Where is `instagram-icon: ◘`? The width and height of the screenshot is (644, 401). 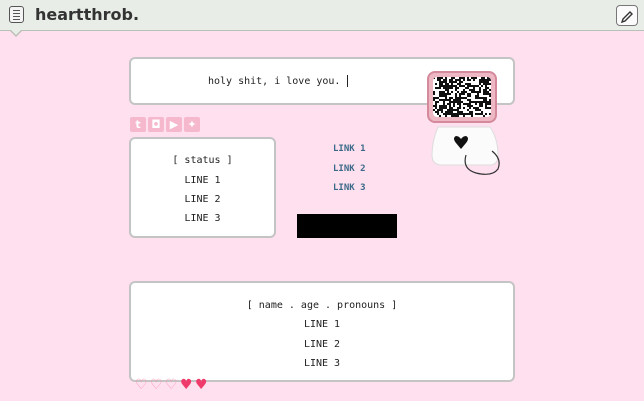
instagram-icon: ◘ is located at coordinates (156, 124).